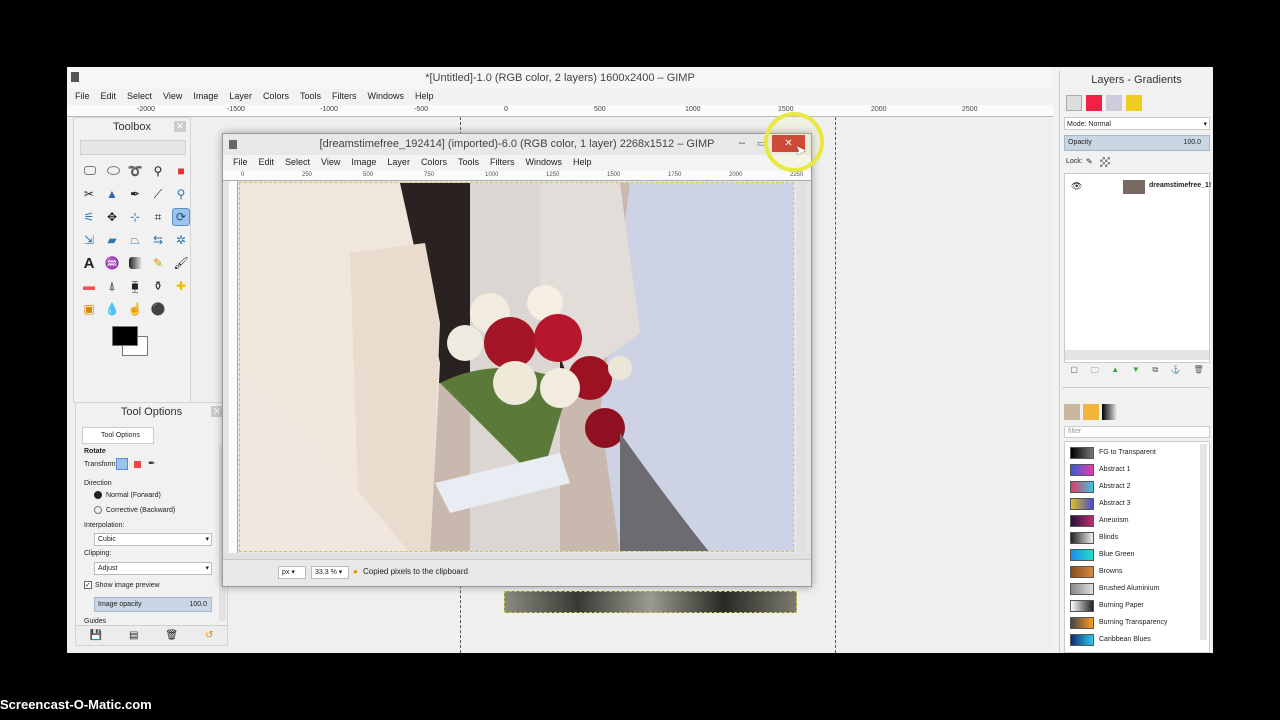 This screenshot has height=720, width=1280. What do you see at coordinates (1138, 187) in the screenshot?
I see `layer-row: 👁 dreamstimefree_1!` at bounding box center [1138, 187].